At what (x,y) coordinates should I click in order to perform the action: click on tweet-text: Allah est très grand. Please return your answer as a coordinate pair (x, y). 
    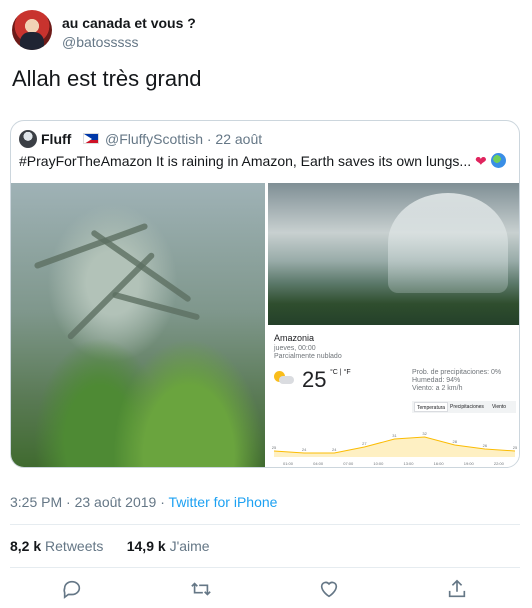
    Looking at the image, I should click on (107, 78).